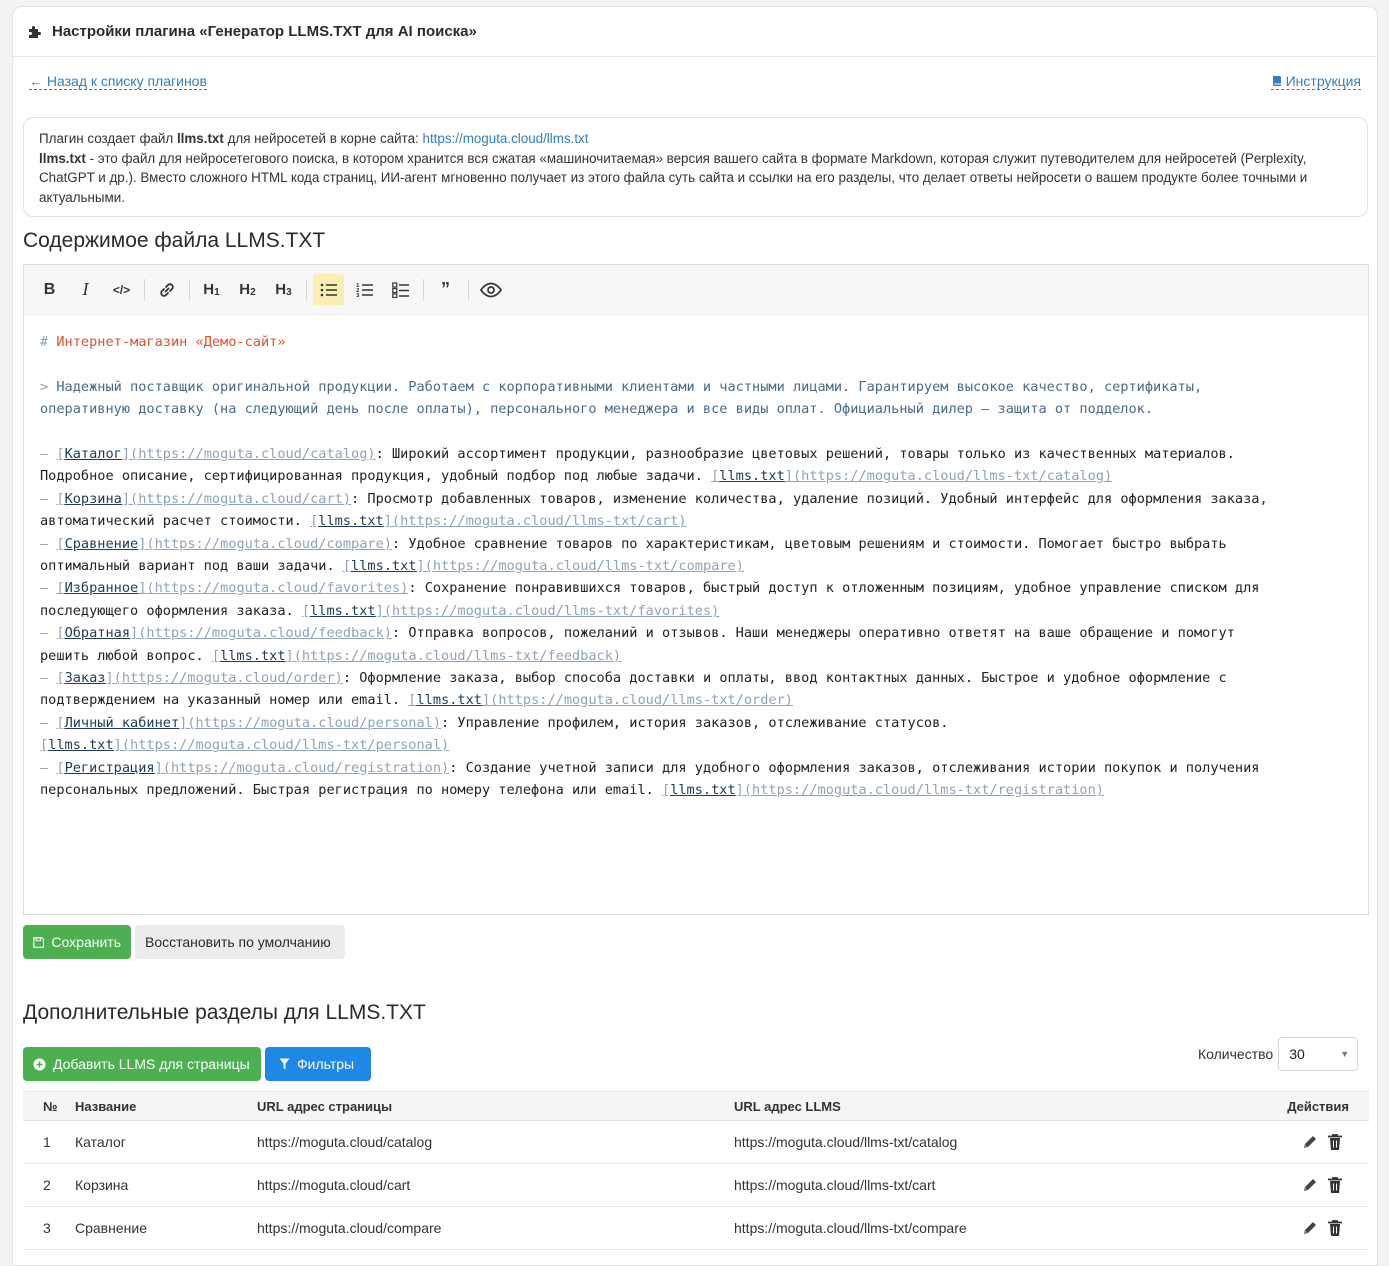 The image size is (1389, 1266). Describe the element at coordinates (490, 289) in the screenshot. I see `preview-button` at that location.